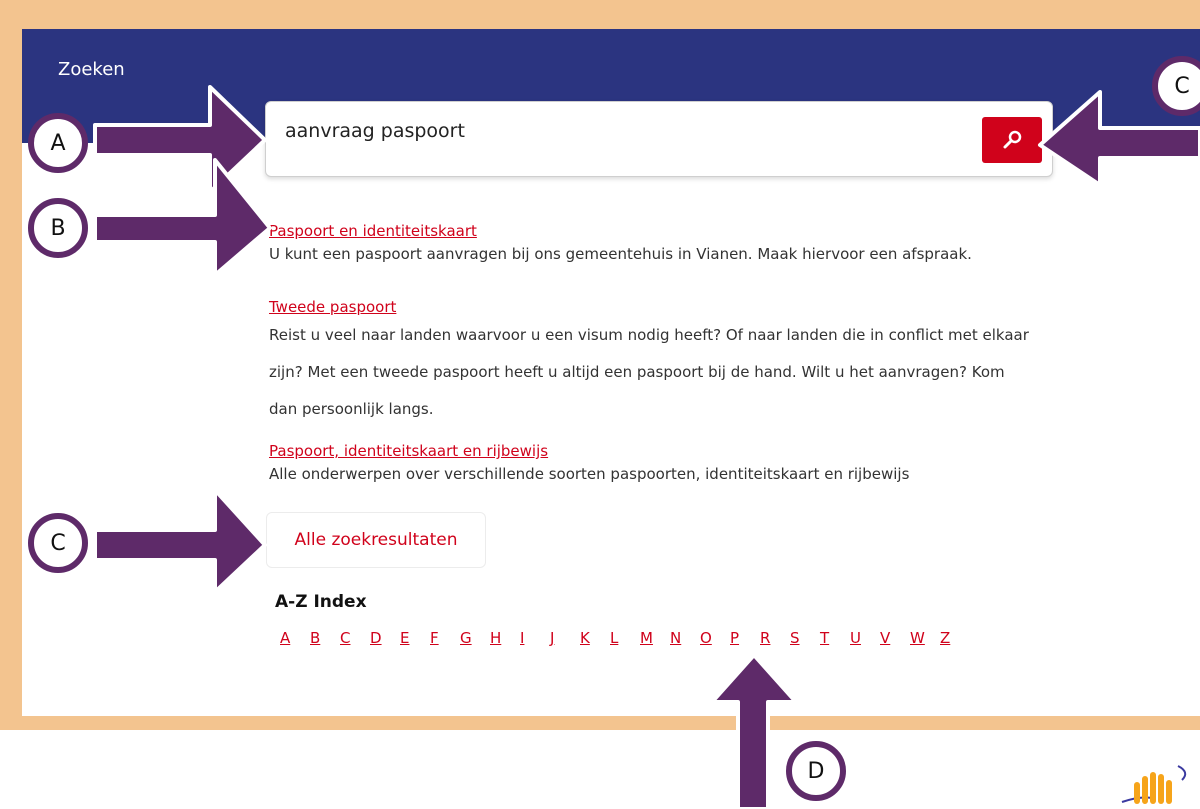 The height and width of the screenshot is (809, 1200). Describe the element at coordinates (58, 543) in the screenshot. I see `annotation-marker-c: C` at that location.